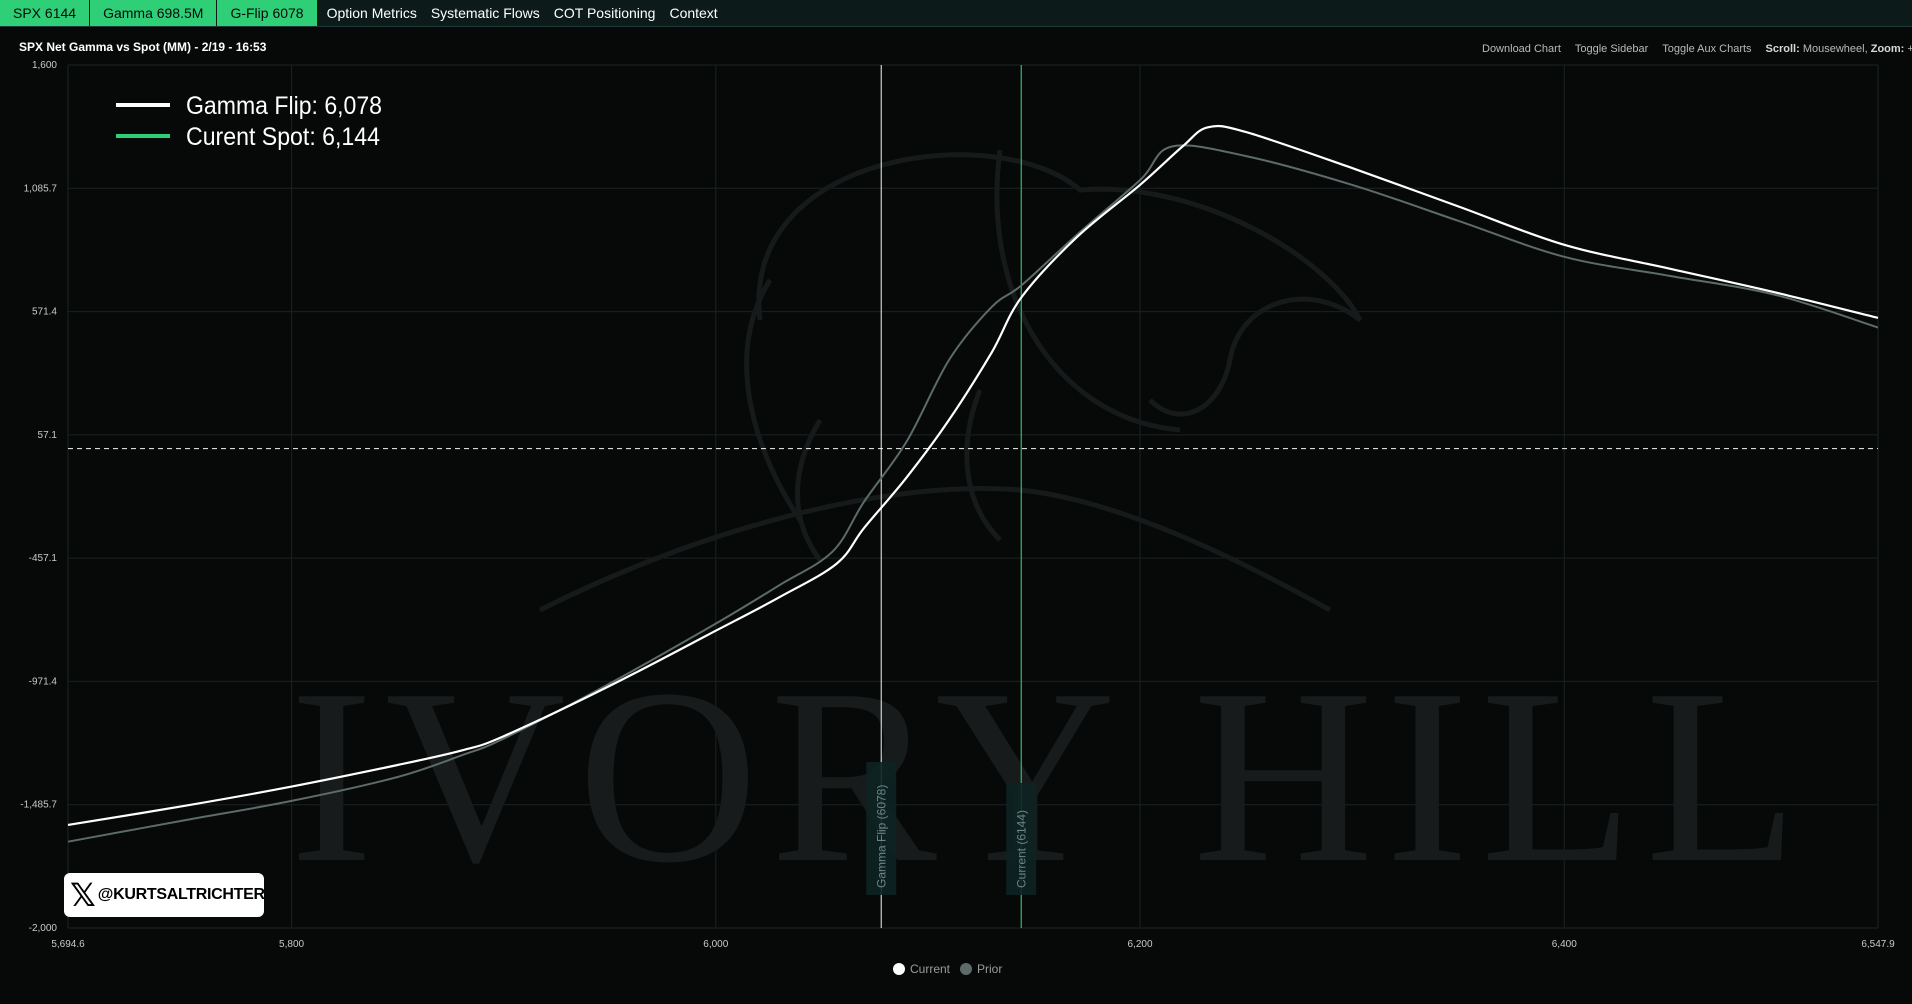 This screenshot has width=1912, height=1004. Describe the element at coordinates (1564, 944) in the screenshot. I see `x-tick-label: 6,400` at that location.